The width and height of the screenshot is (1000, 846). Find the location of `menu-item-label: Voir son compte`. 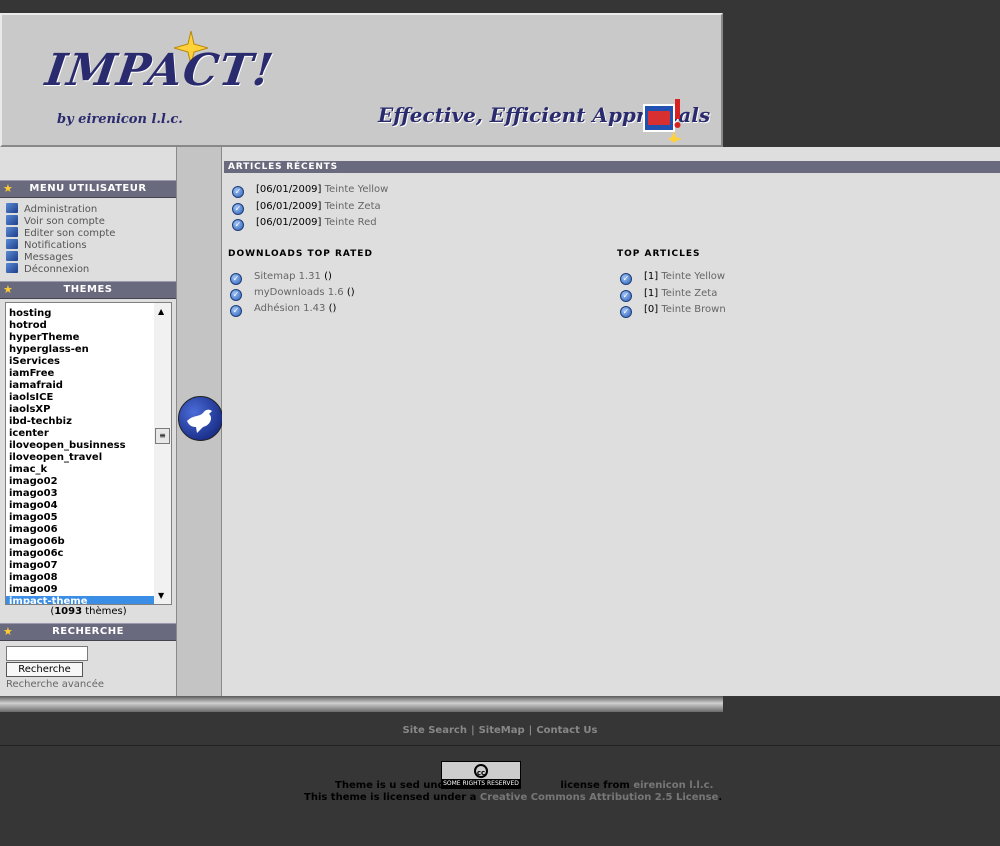

menu-item-label: Voir son compte is located at coordinates (64, 221).